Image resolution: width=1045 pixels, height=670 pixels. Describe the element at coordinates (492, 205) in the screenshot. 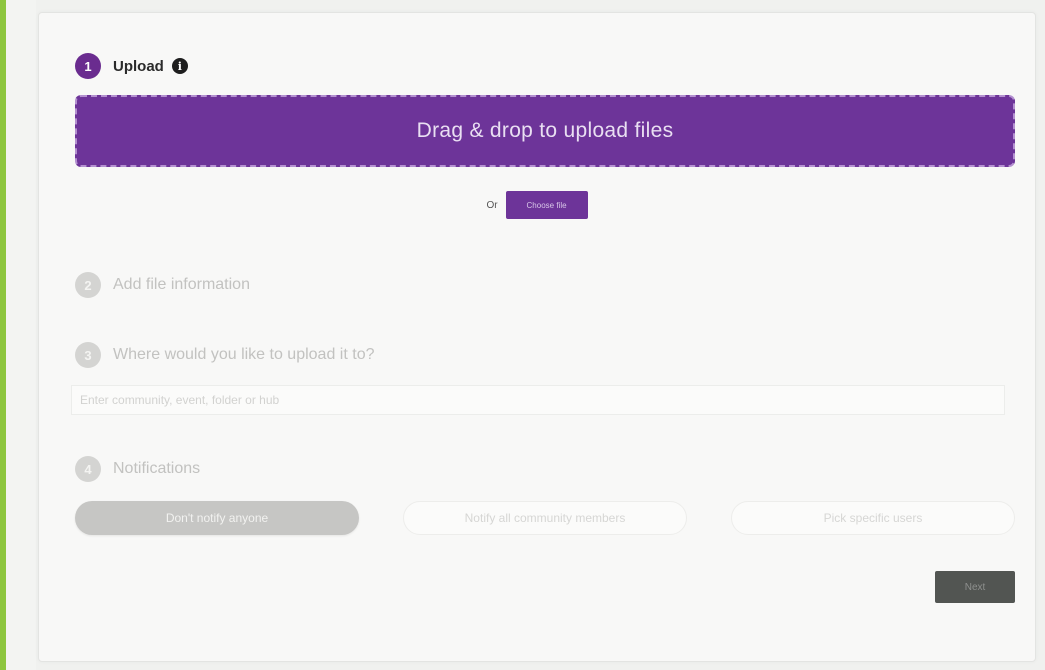

I see `or-text: Or` at that location.